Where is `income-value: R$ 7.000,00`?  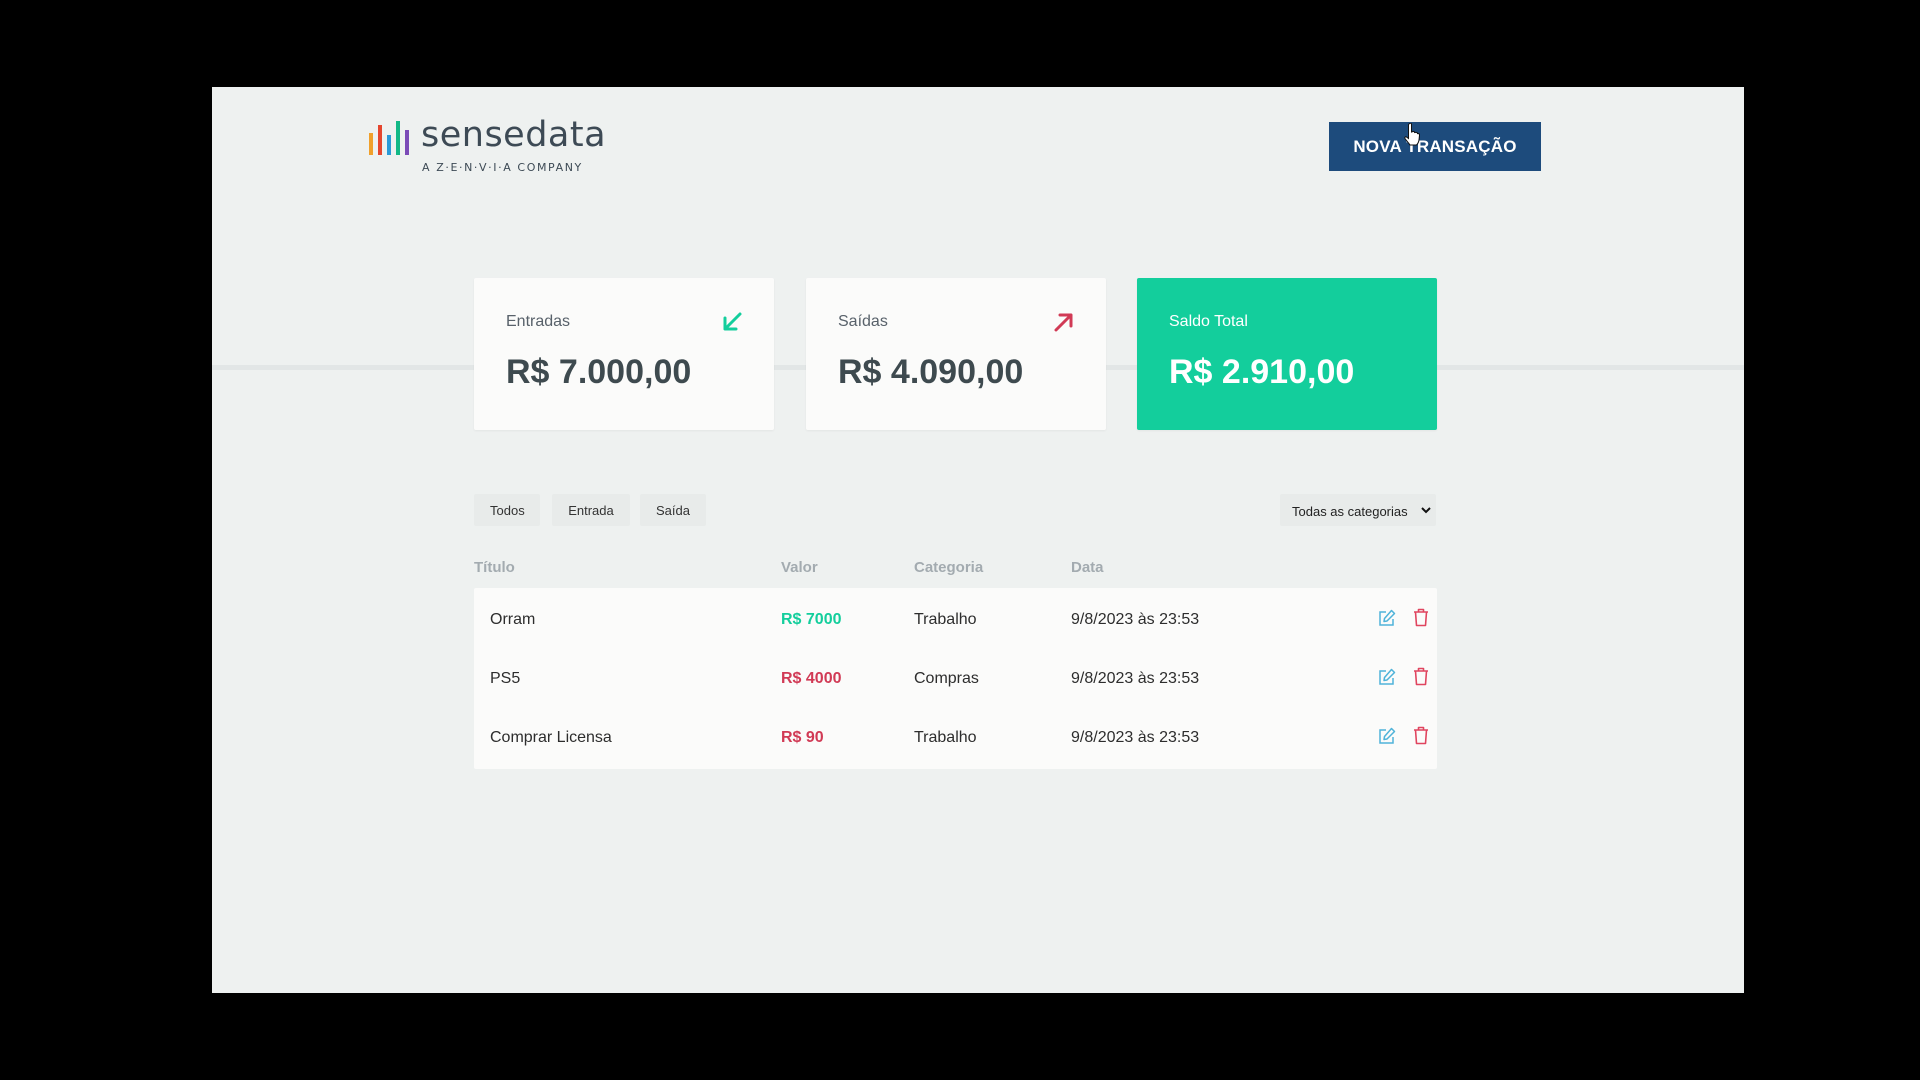 income-value: R$ 7.000,00 is located at coordinates (599, 372).